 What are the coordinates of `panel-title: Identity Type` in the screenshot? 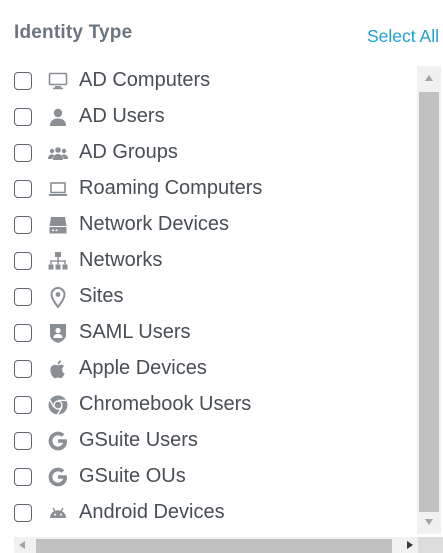 It's located at (73, 32).